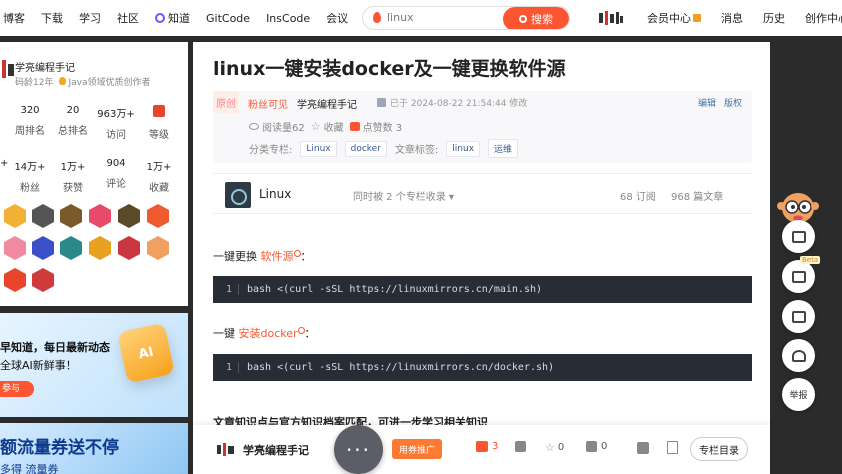  I want to click on nav-download: 下载, so click(52, 18).